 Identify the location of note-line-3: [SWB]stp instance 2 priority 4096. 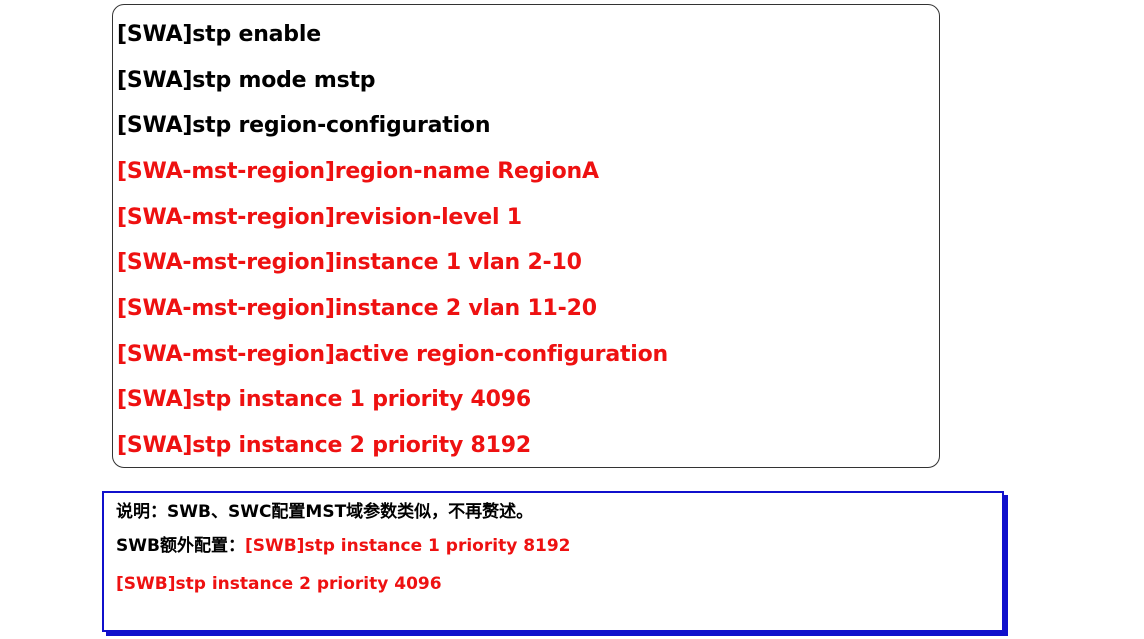
(279, 584).